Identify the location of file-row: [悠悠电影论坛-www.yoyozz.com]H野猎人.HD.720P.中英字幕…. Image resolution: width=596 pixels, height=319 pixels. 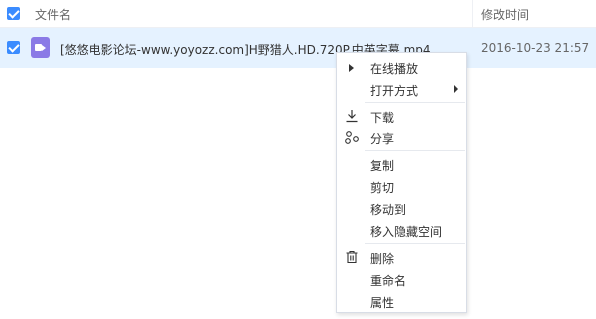
(298, 48).